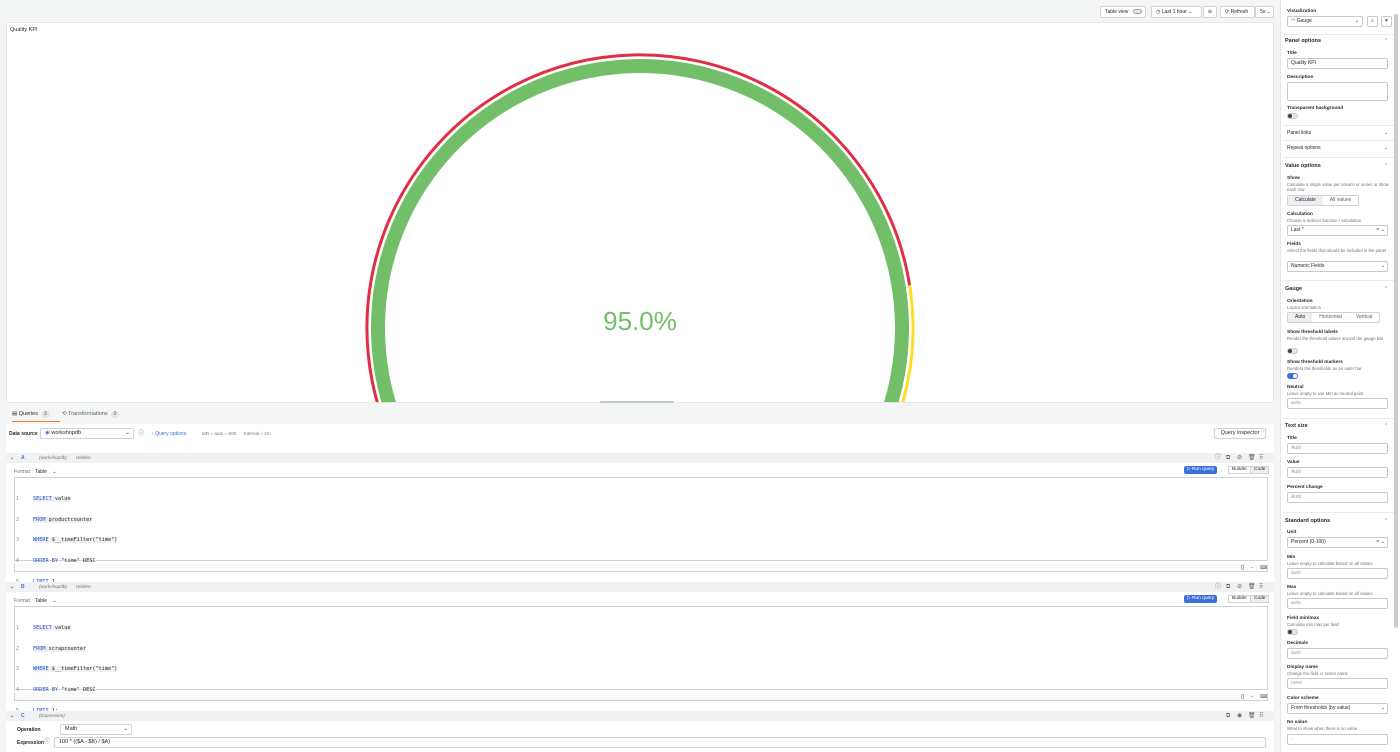  Describe the element at coordinates (1337, 497) in the screenshot. I see `percent-change-input: Auto` at that location.